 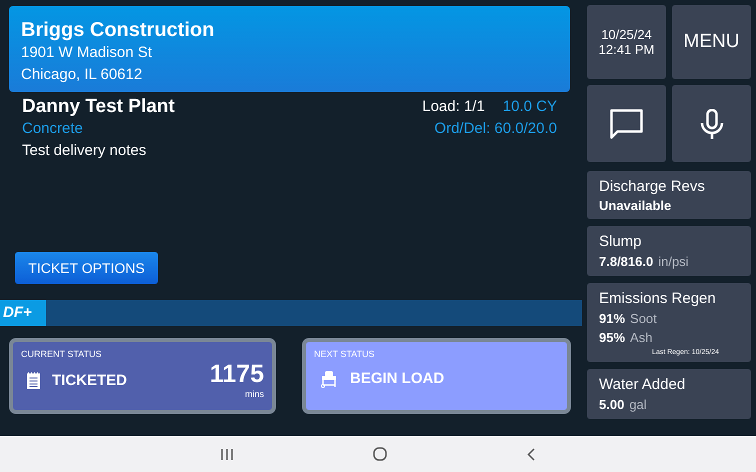 I want to click on product-label: Concrete, so click(x=53, y=129).